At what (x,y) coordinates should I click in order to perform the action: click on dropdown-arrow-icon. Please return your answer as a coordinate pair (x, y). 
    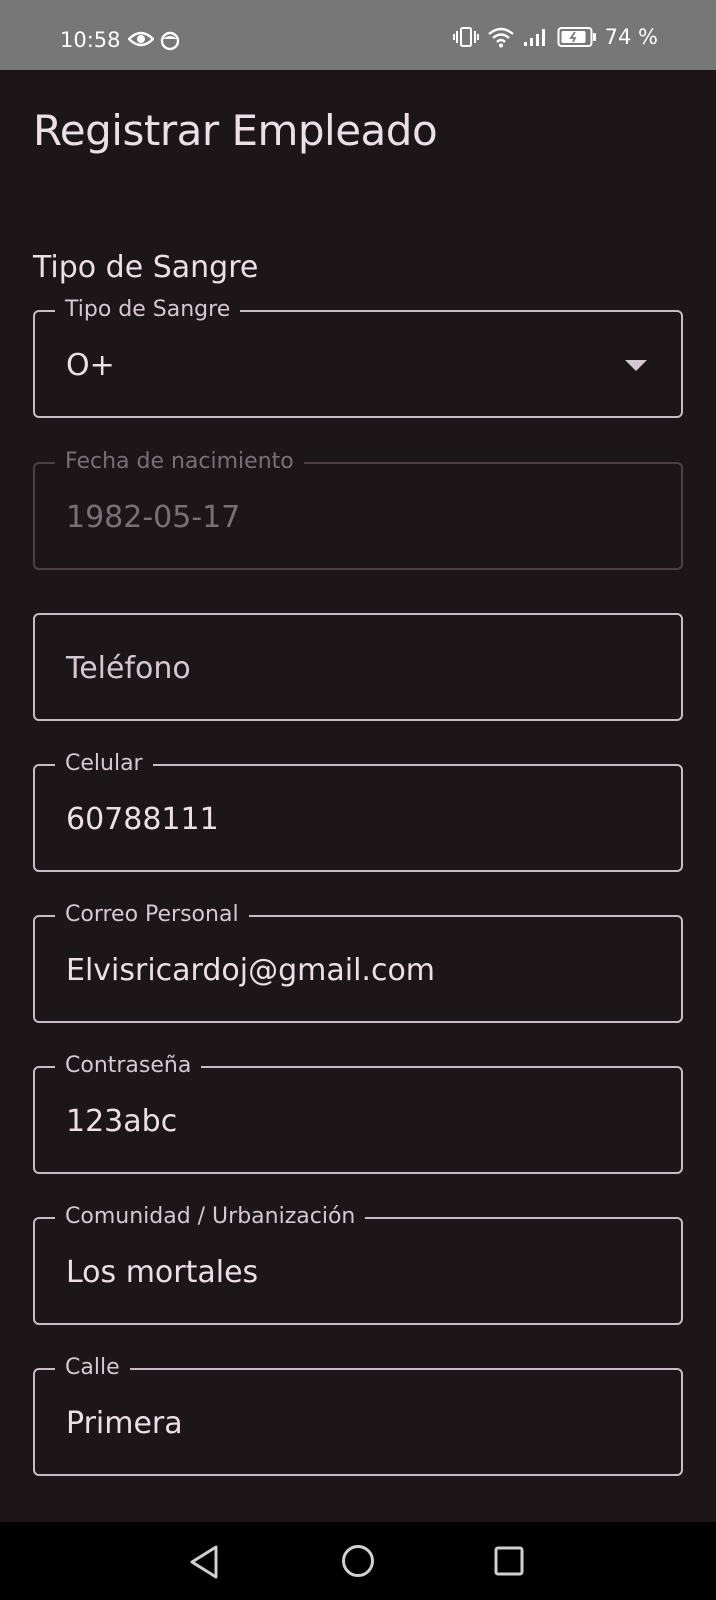
    Looking at the image, I should click on (636, 365).